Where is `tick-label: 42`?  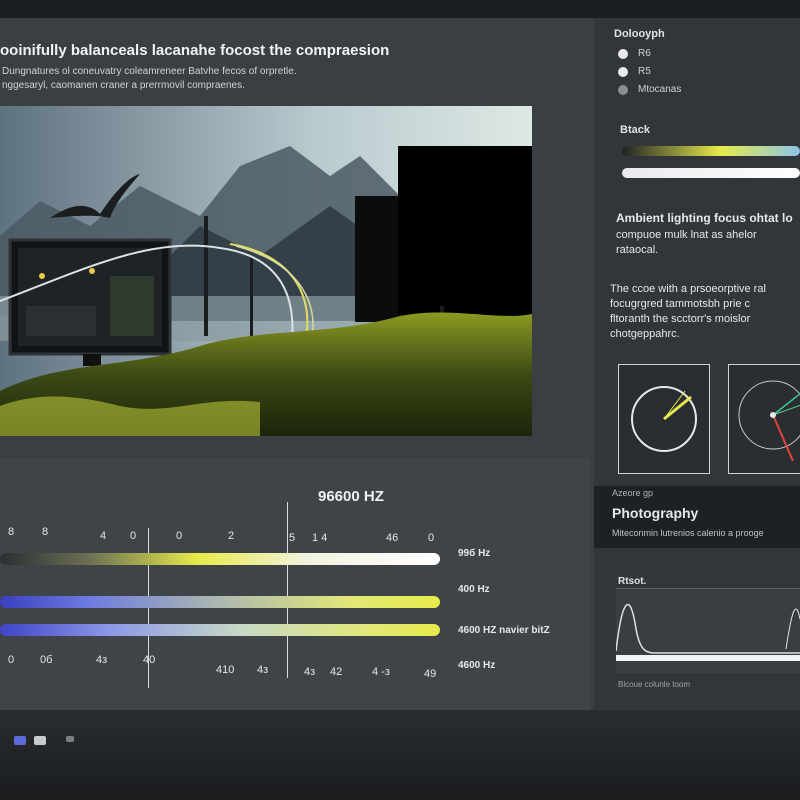 tick-label: 42 is located at coordinates (336, 672).